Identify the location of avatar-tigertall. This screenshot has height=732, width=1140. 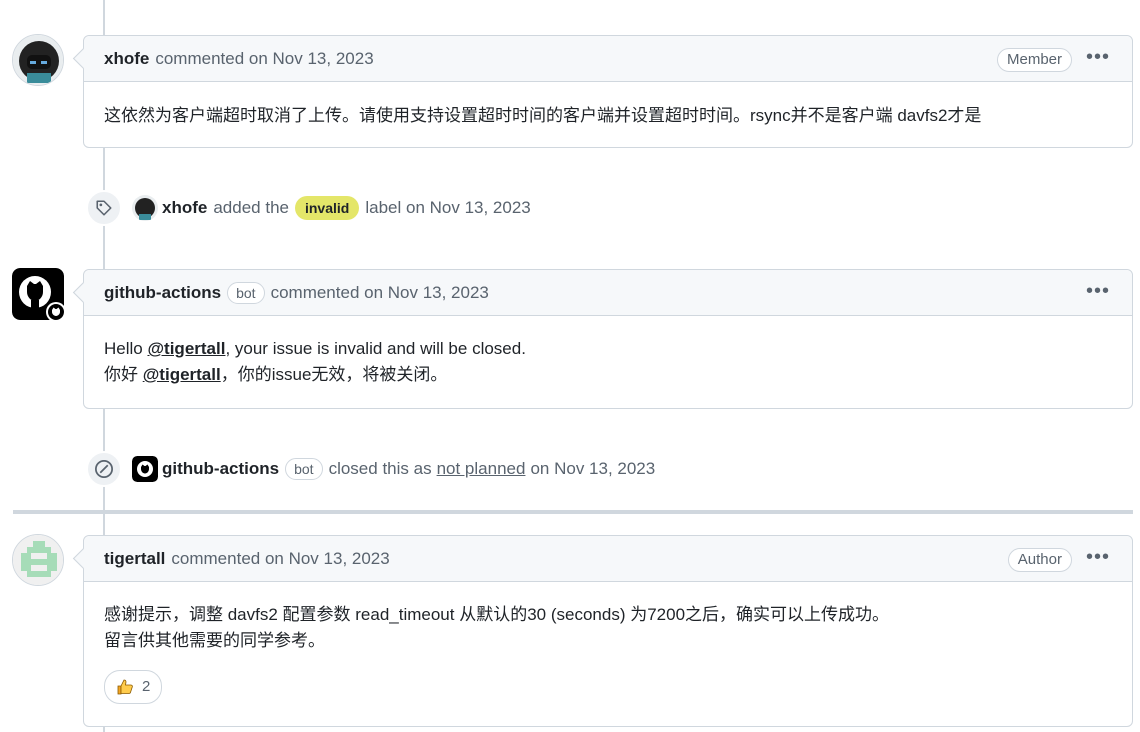
(38, 560).